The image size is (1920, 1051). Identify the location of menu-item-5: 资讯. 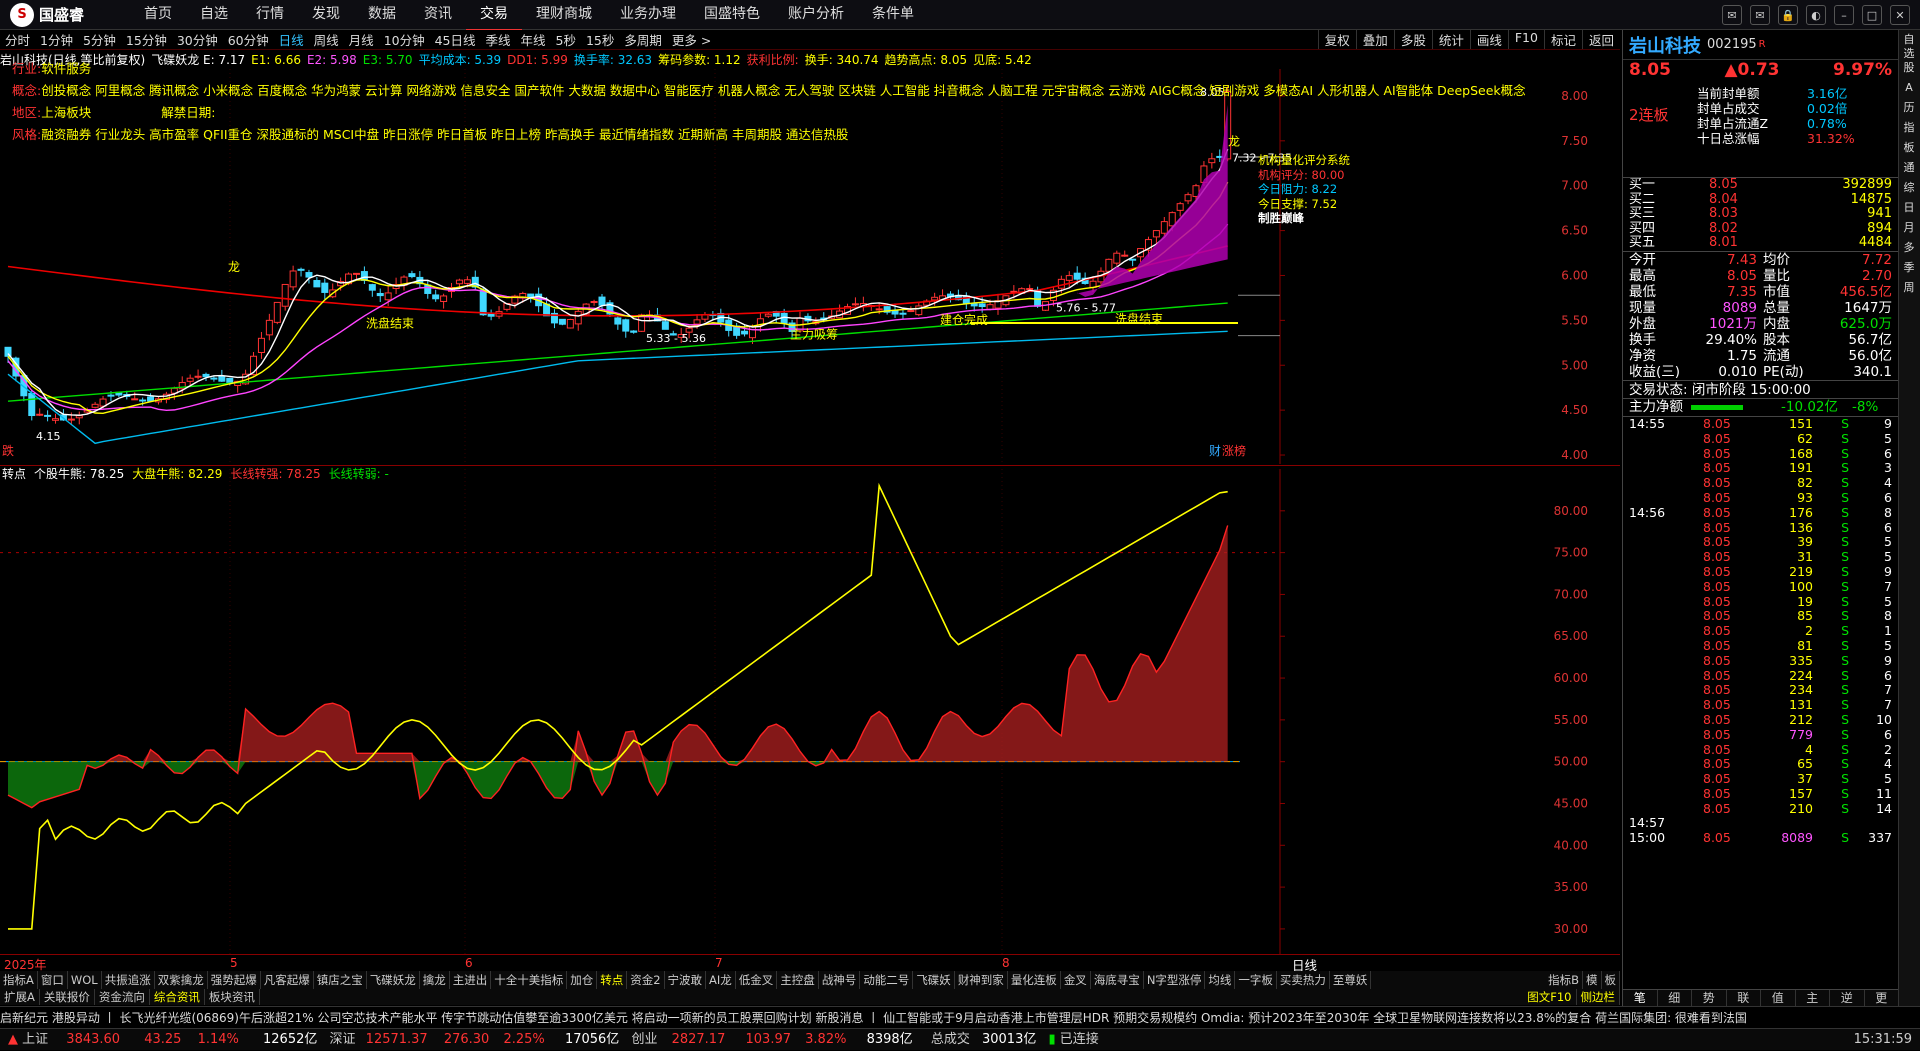
(438, 15).